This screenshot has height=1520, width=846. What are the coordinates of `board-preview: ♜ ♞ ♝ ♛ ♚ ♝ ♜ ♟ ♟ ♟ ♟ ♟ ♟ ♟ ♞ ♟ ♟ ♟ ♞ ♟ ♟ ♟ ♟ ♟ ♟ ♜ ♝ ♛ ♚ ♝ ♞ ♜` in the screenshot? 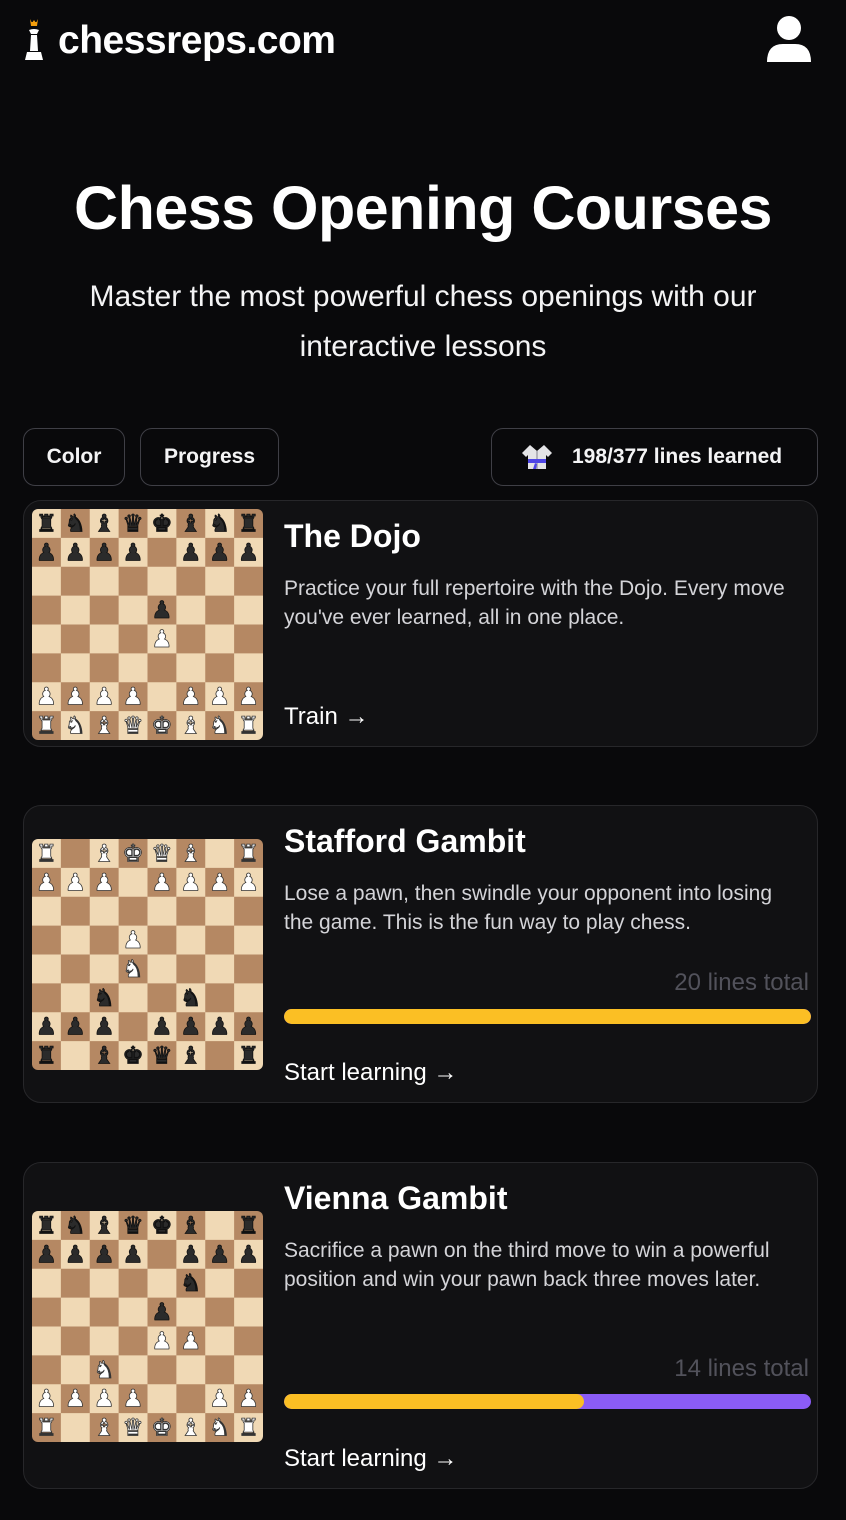 It's located at (147, 1326).